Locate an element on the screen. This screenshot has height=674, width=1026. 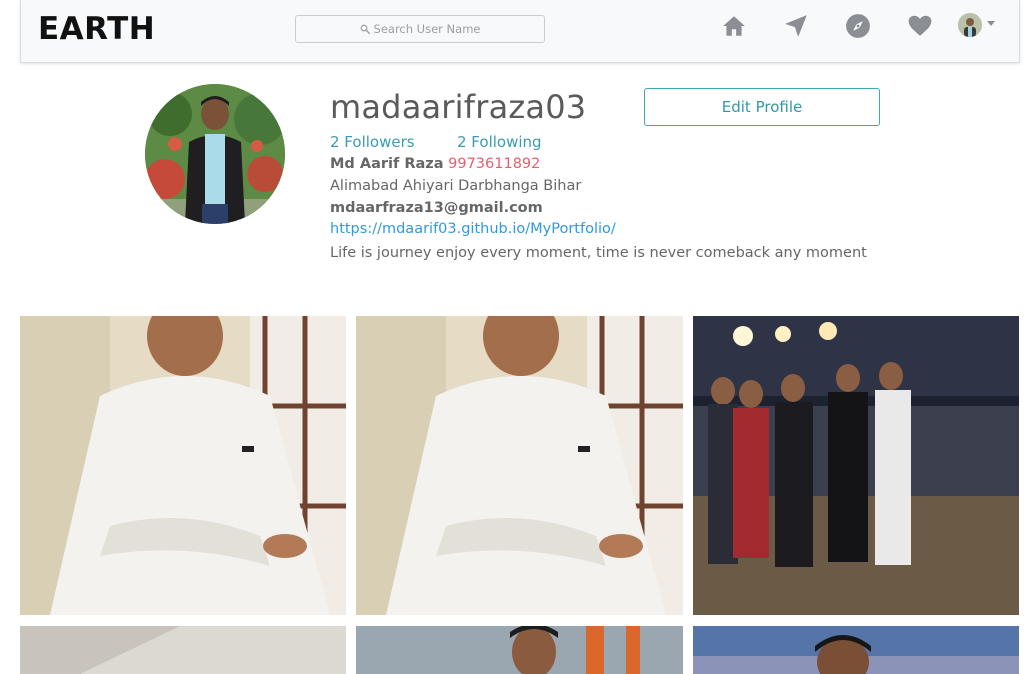
search-placeholder: Search User Name is located at coordinates (427, 29).